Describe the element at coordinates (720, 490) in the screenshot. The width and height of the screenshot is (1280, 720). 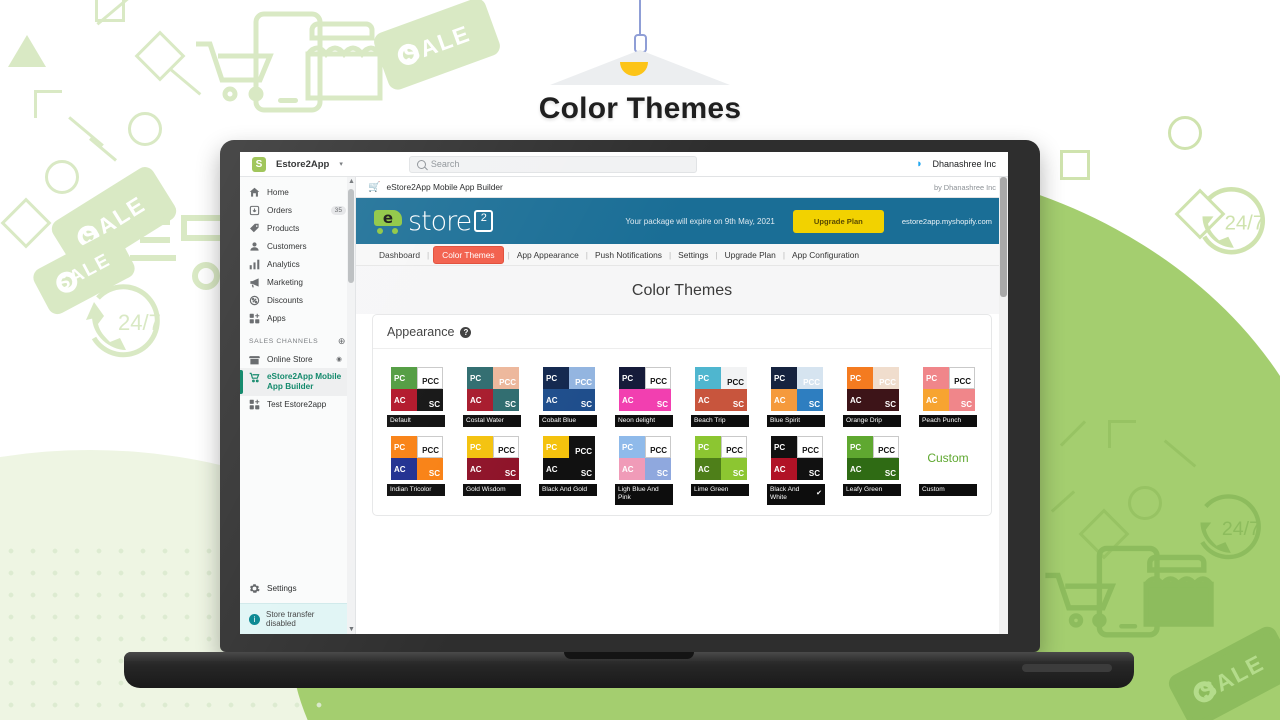
I see `theme-name-label: Lime Green` at that location.